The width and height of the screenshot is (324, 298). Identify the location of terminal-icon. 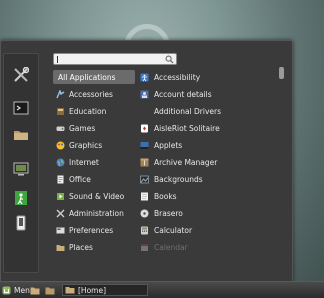
(21, 108).